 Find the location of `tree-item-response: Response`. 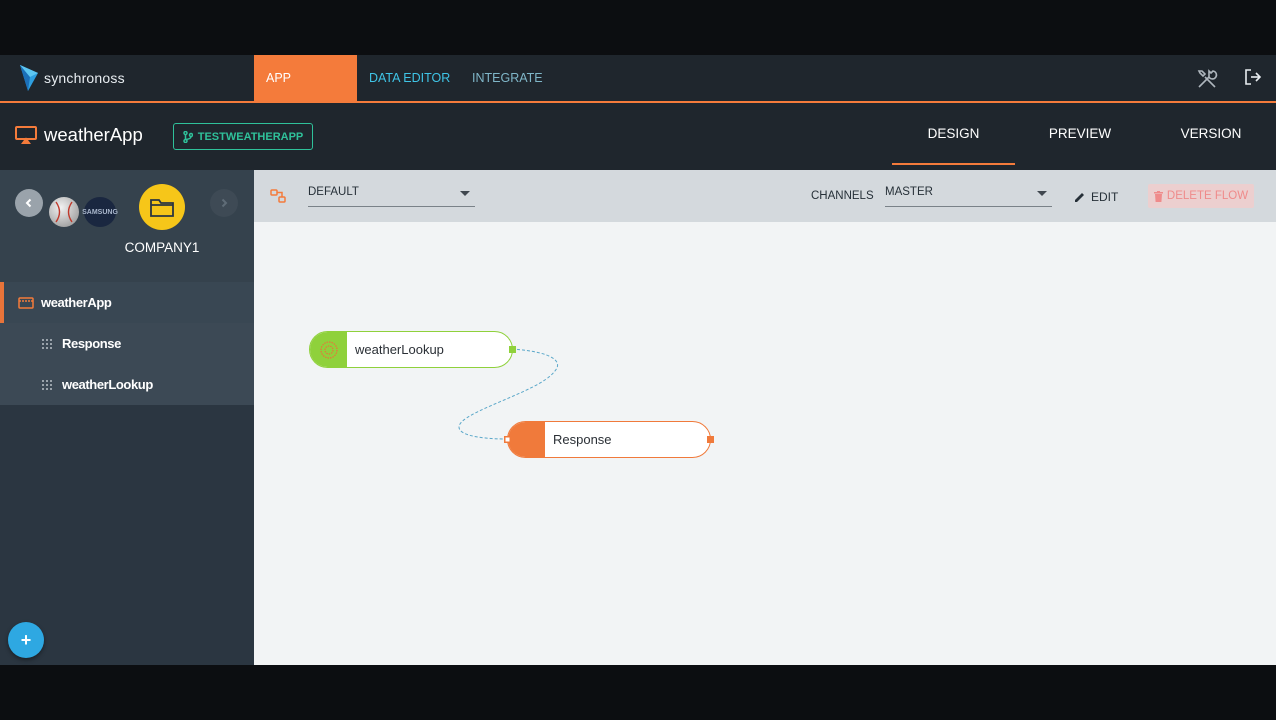

tree-item-response: Response is located at coordinates (127, 343).